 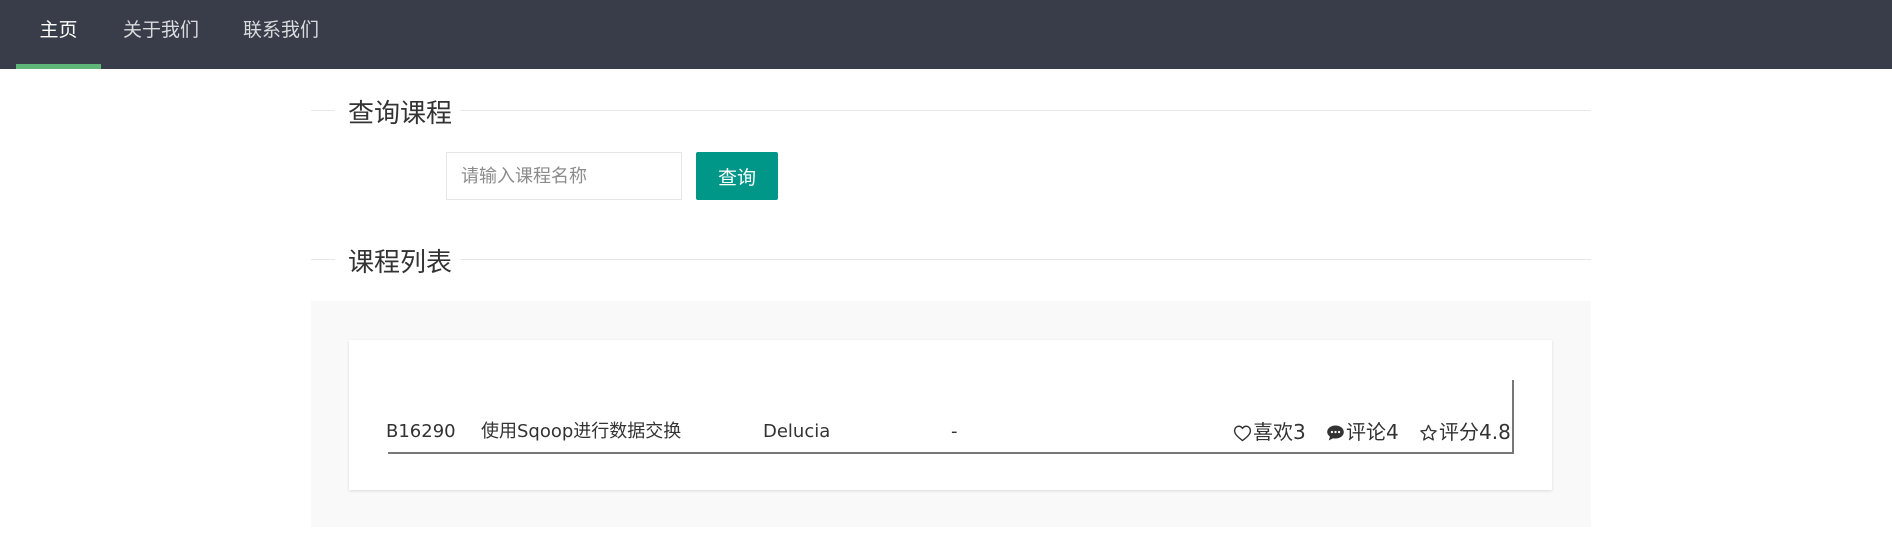 What do you see at coordinates (954, 431) in the screenshot?
I see `course-extra: -` at bounding box center [954, 431].